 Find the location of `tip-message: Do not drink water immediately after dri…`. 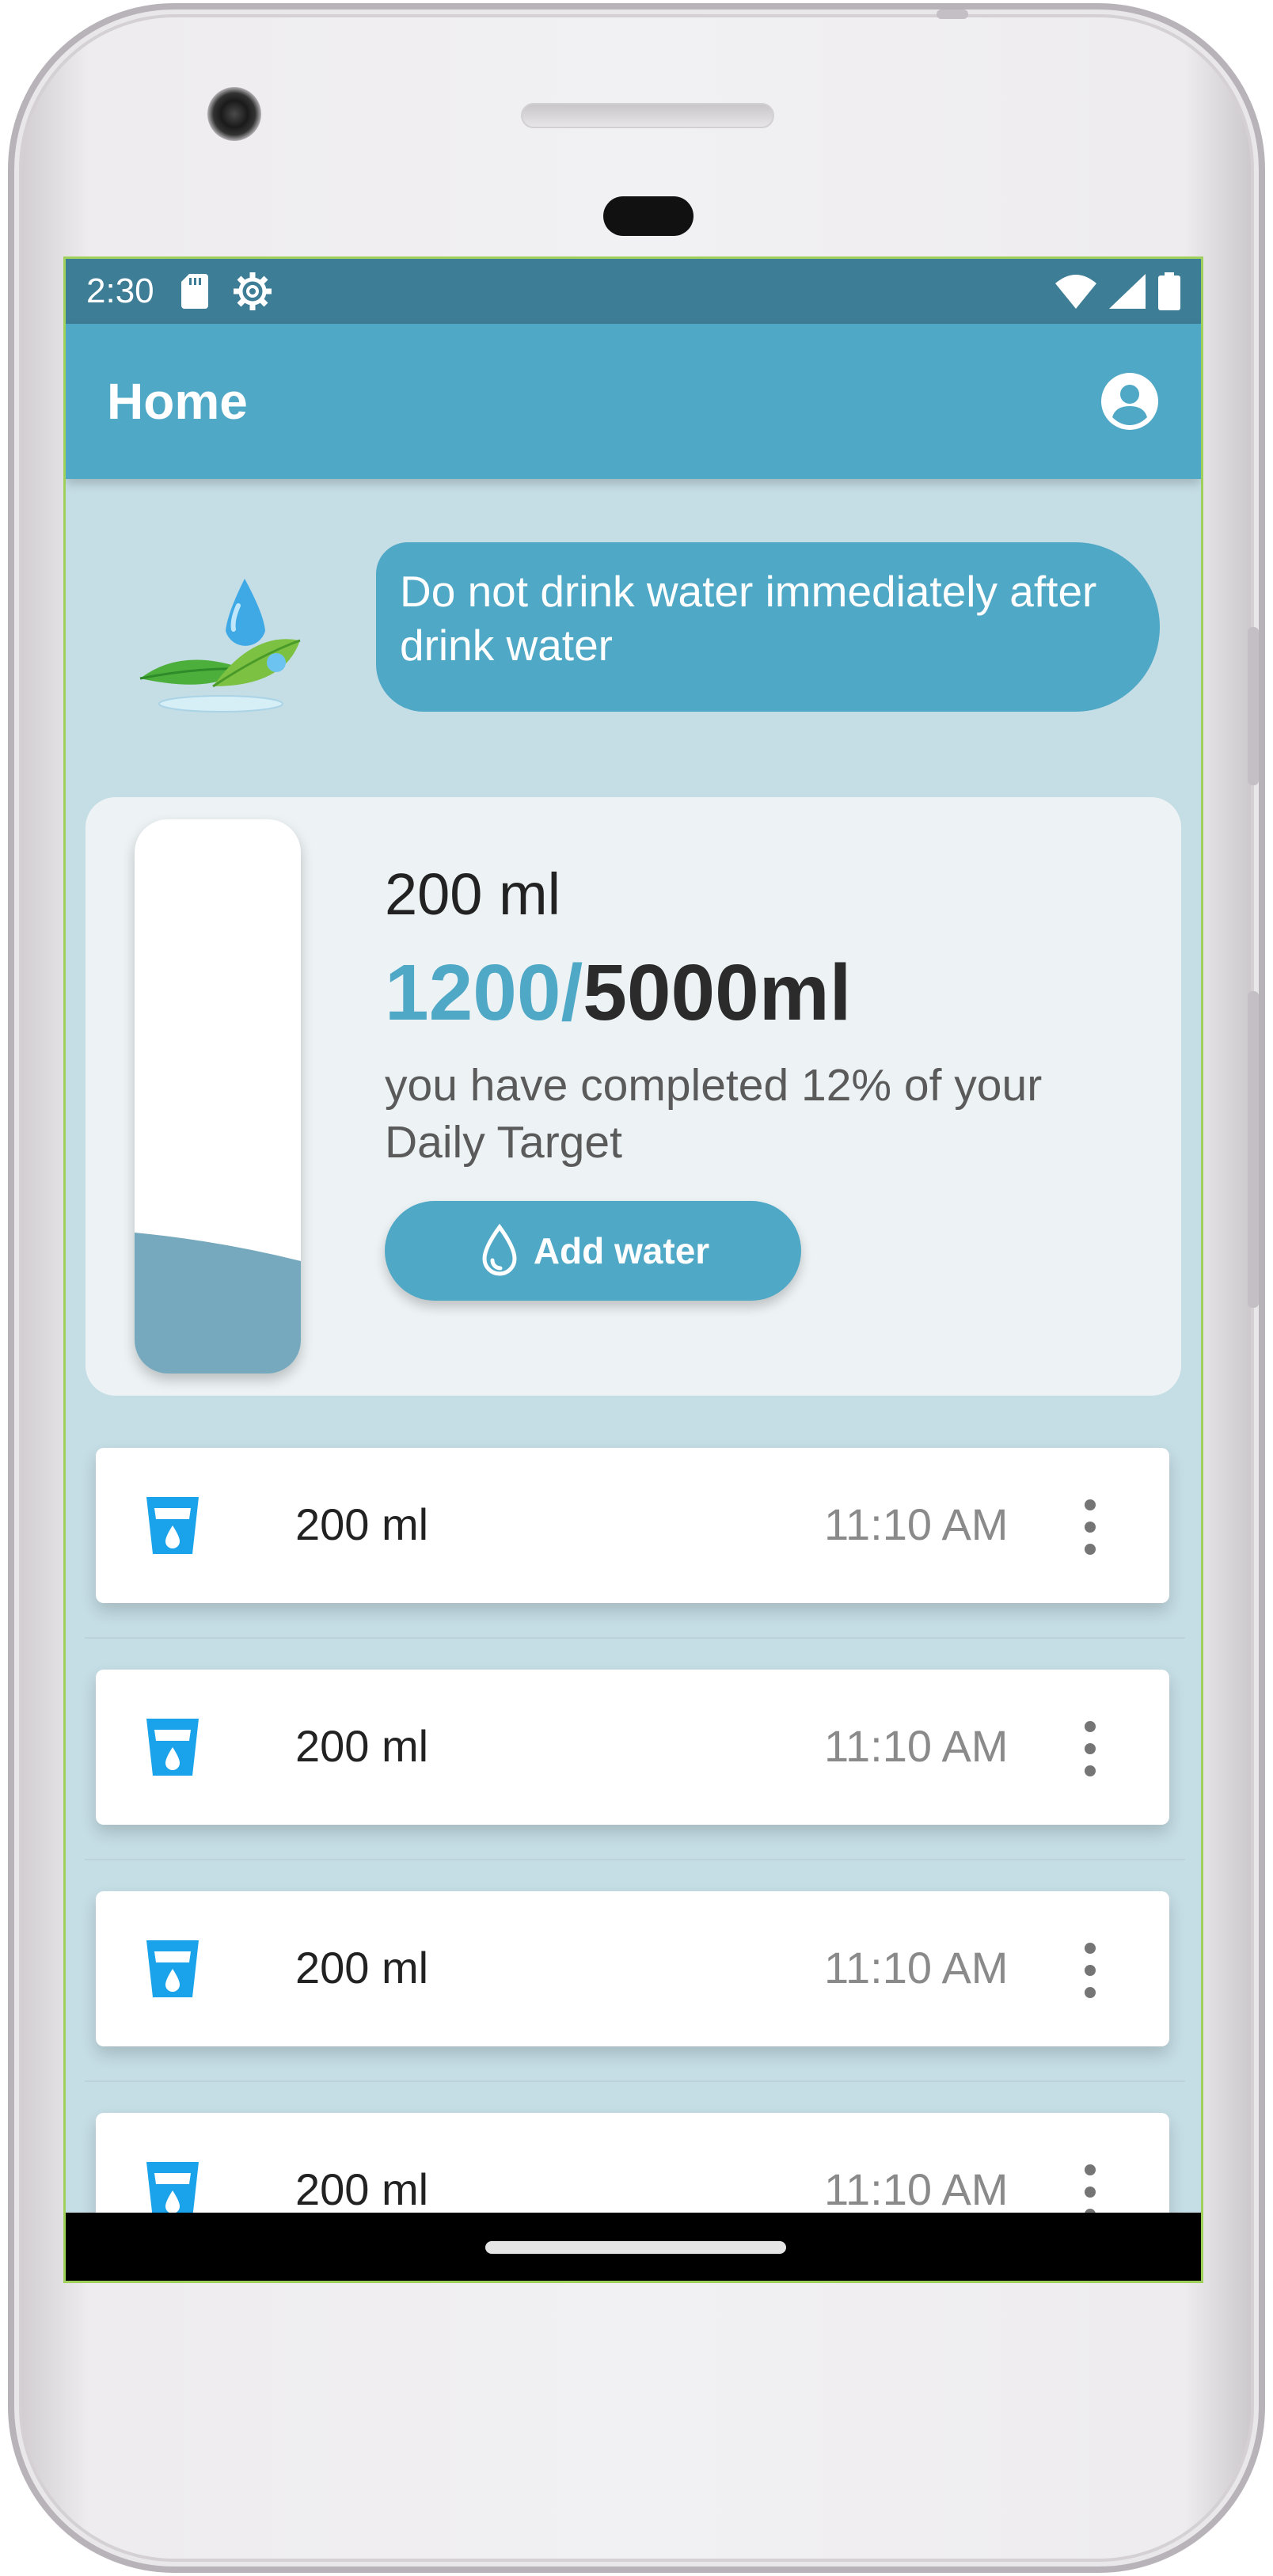

tip-message: Do not drink water immediately after dri… is located at coordinates (768, 627).